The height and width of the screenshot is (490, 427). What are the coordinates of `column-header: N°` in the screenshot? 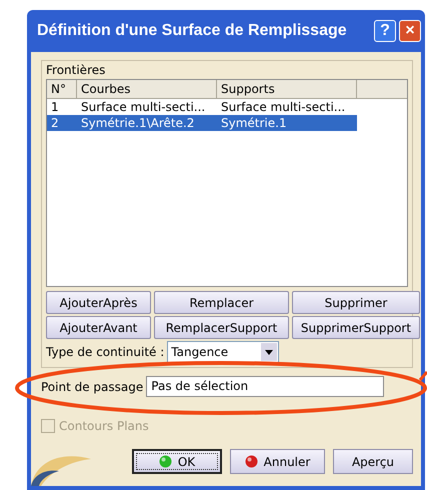 It's located at (62, 89).